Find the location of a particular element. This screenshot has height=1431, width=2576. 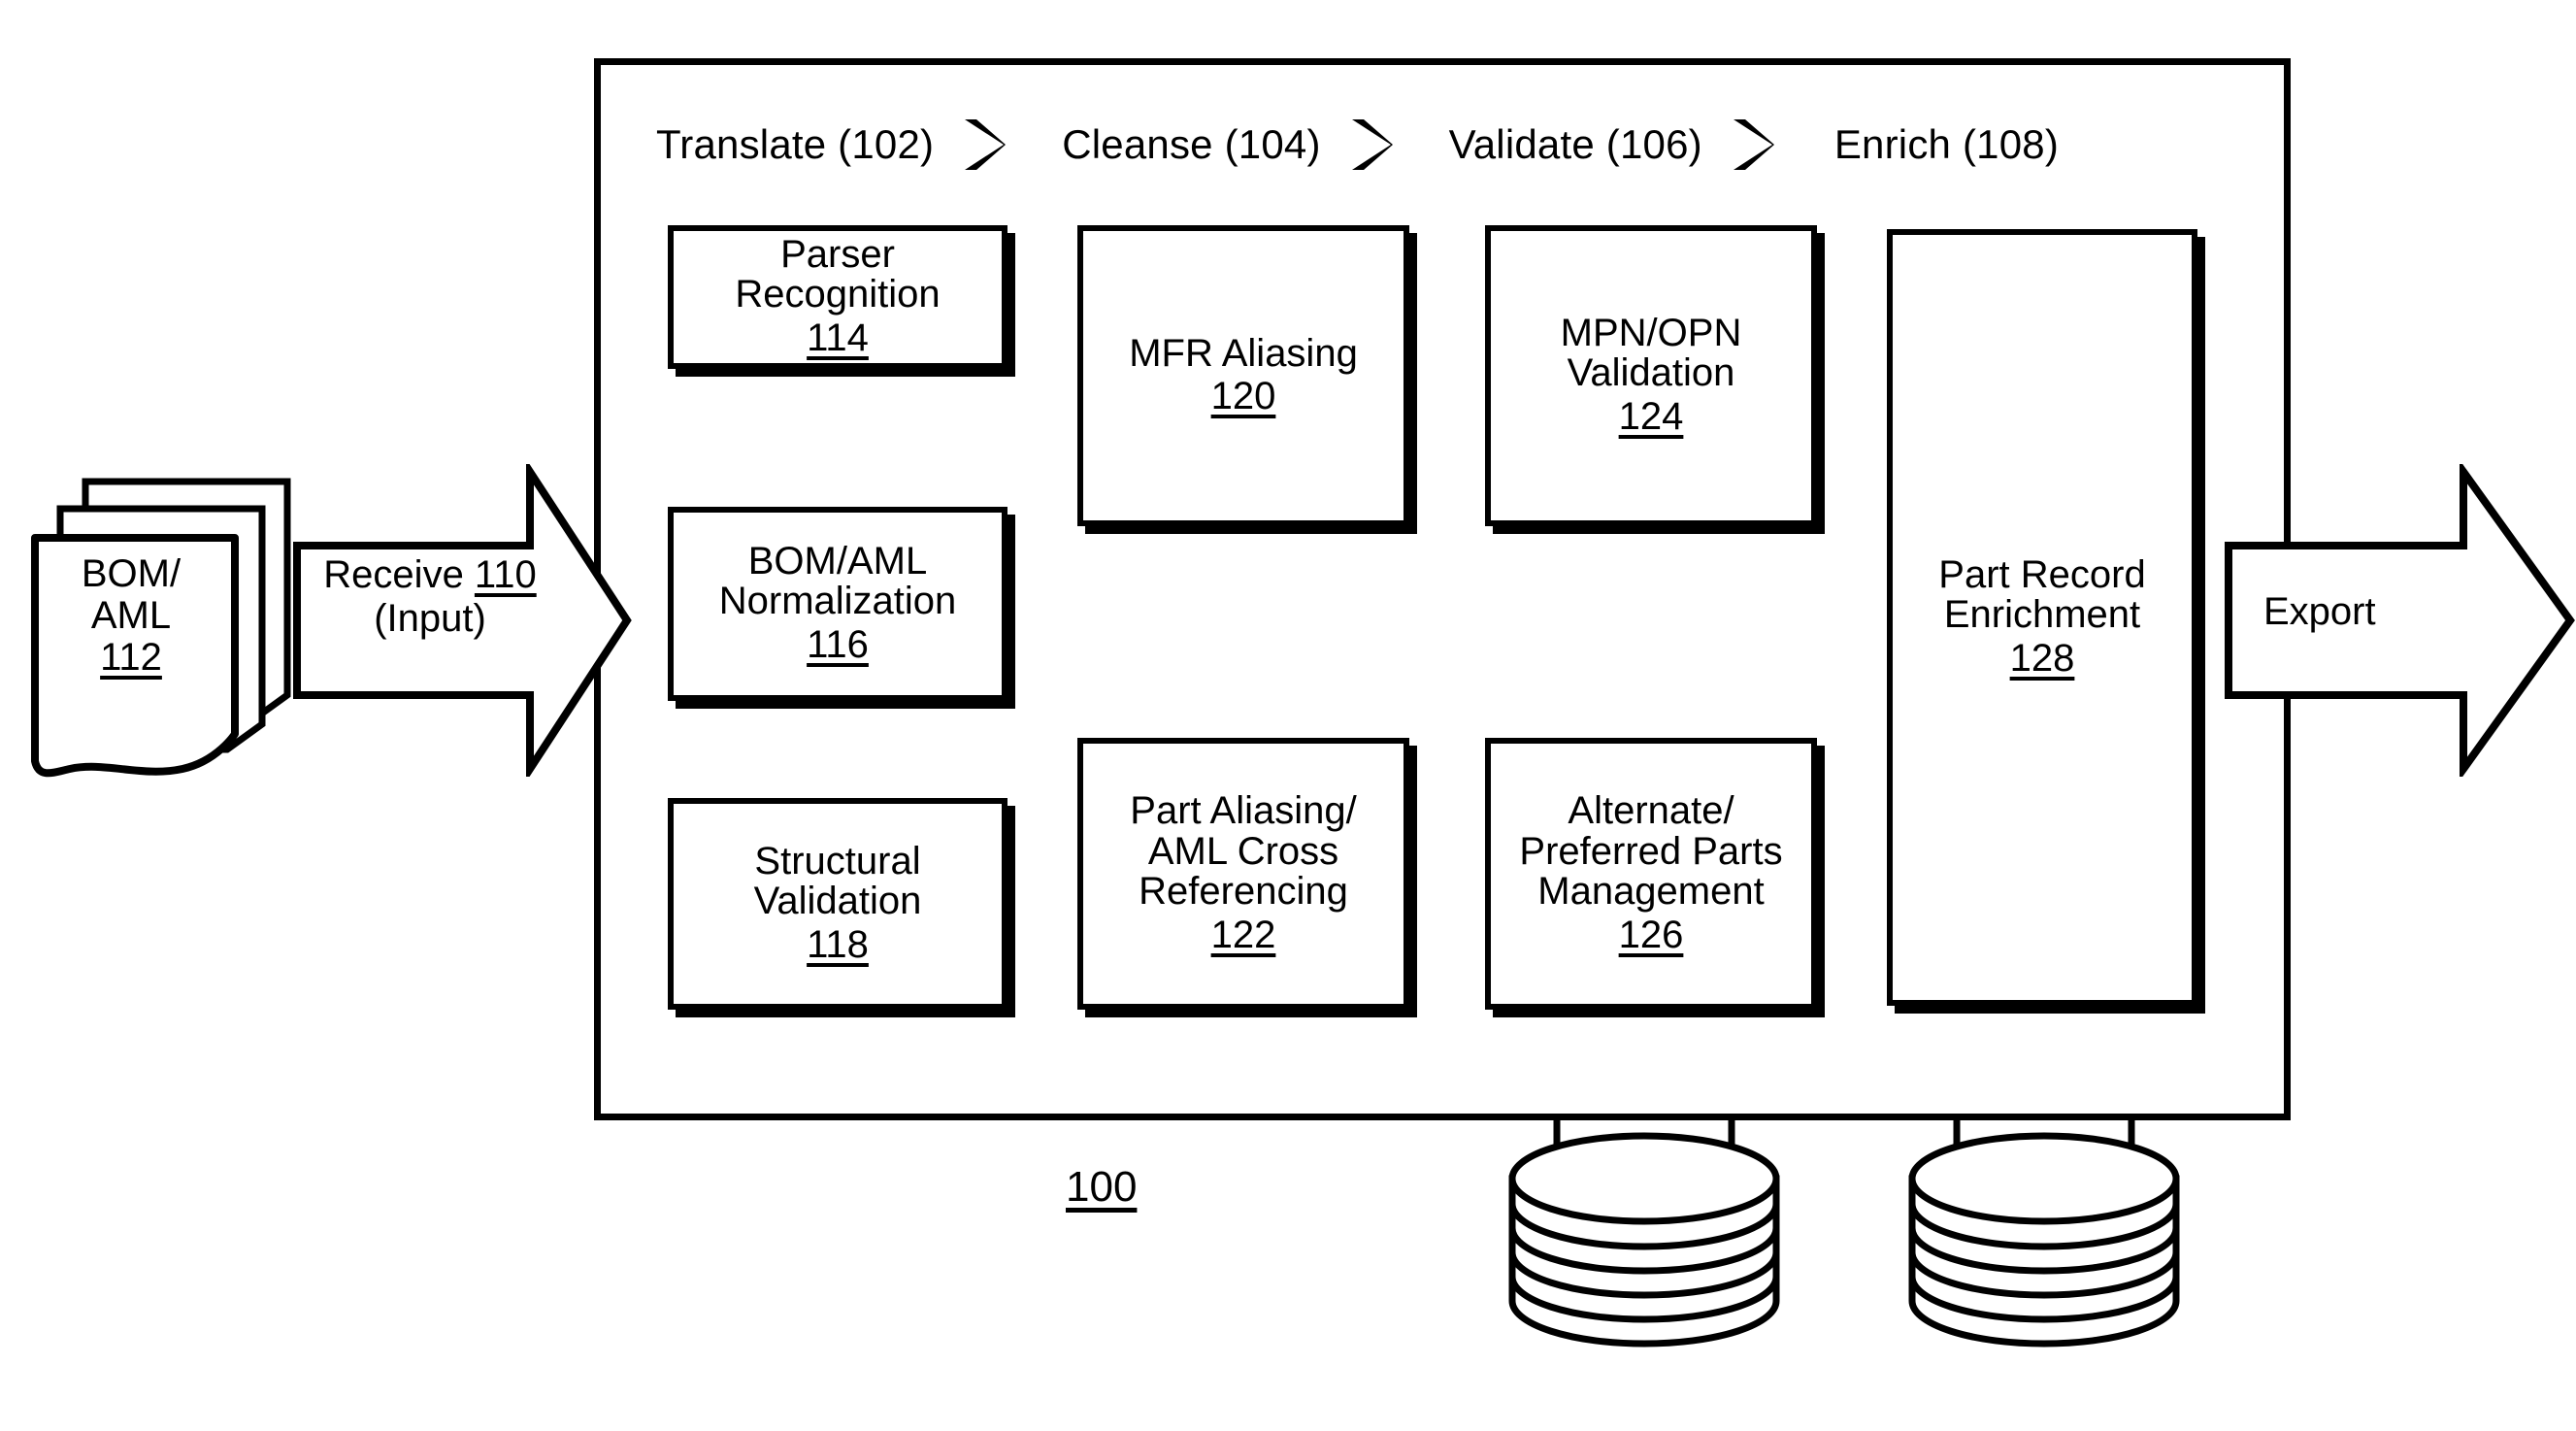

process-box-number: 126 is located at coordinates (1651, 934).